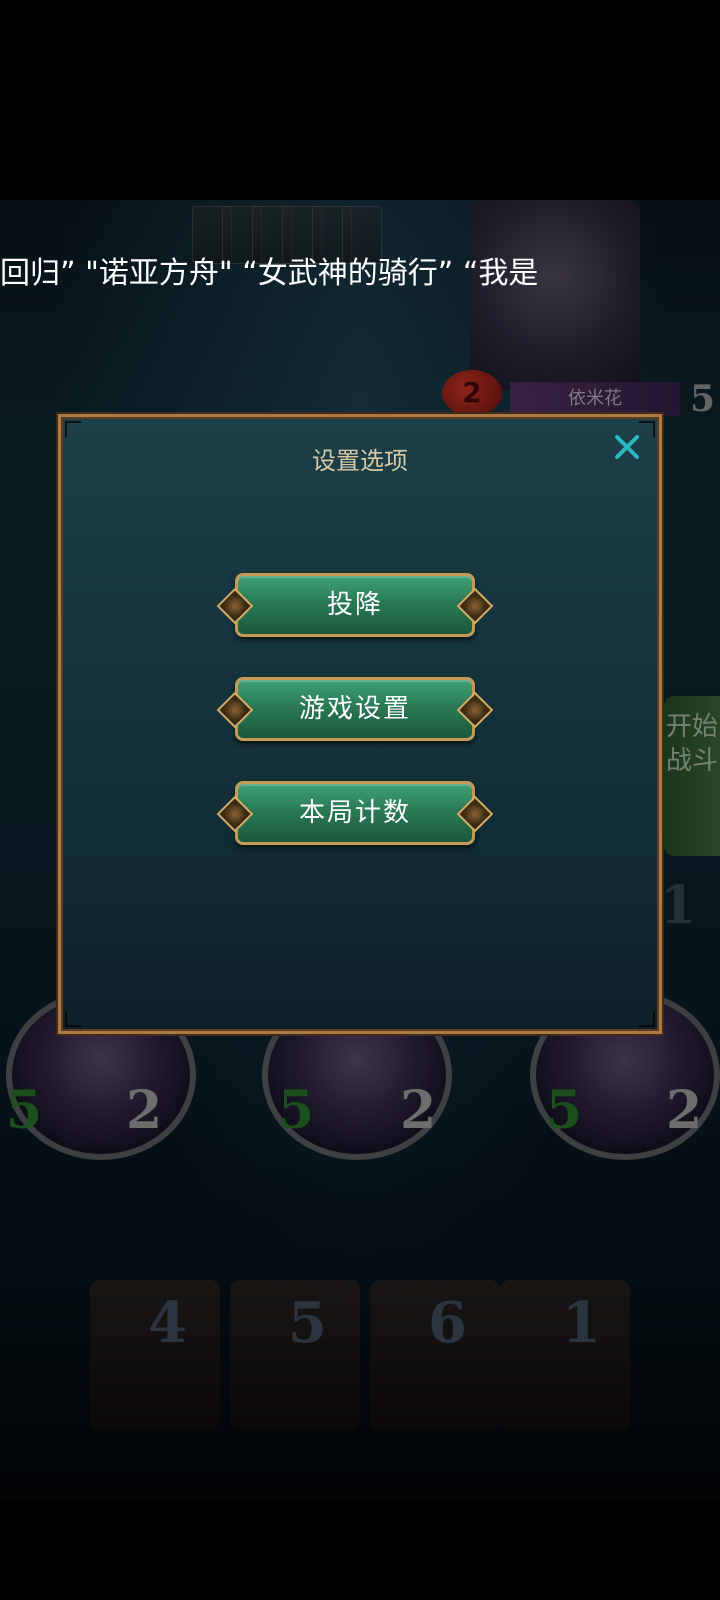 This screenshot has height=1600, width=720. I want to click on announcement-marquee: 回归” "诺亚方舟" “女武神的骑行” “我是, so click(360, 274).